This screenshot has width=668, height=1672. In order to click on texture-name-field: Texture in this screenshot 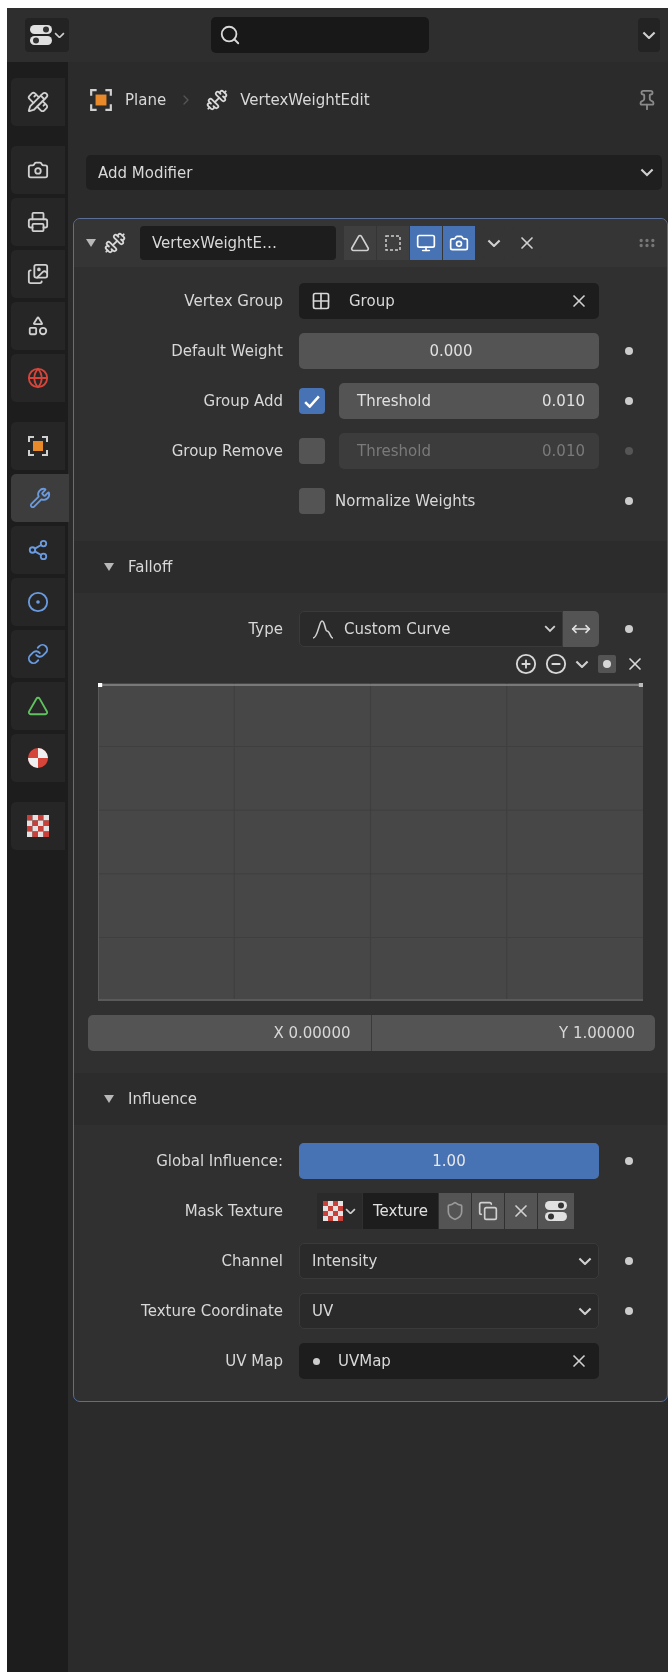, I will do `click(400, 1211)`.